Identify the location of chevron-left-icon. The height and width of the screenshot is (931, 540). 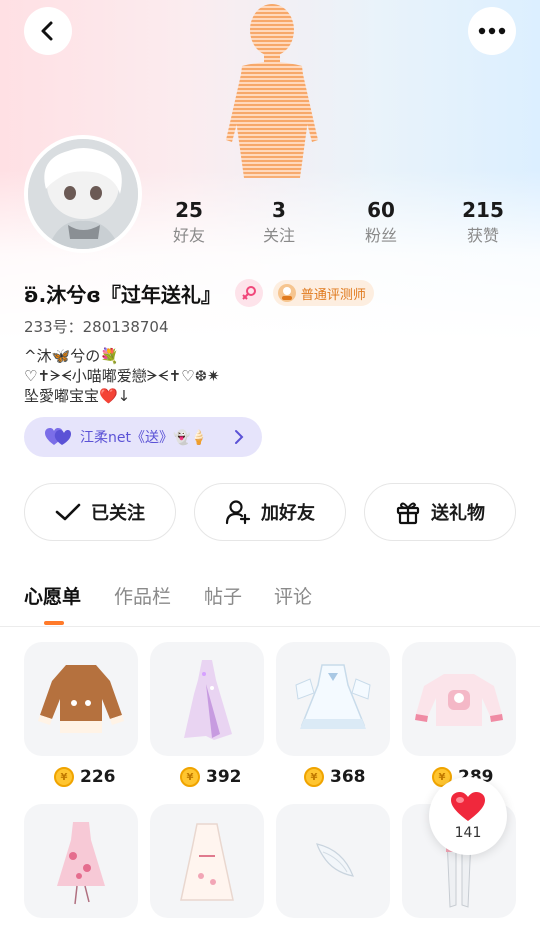
(47, 31).